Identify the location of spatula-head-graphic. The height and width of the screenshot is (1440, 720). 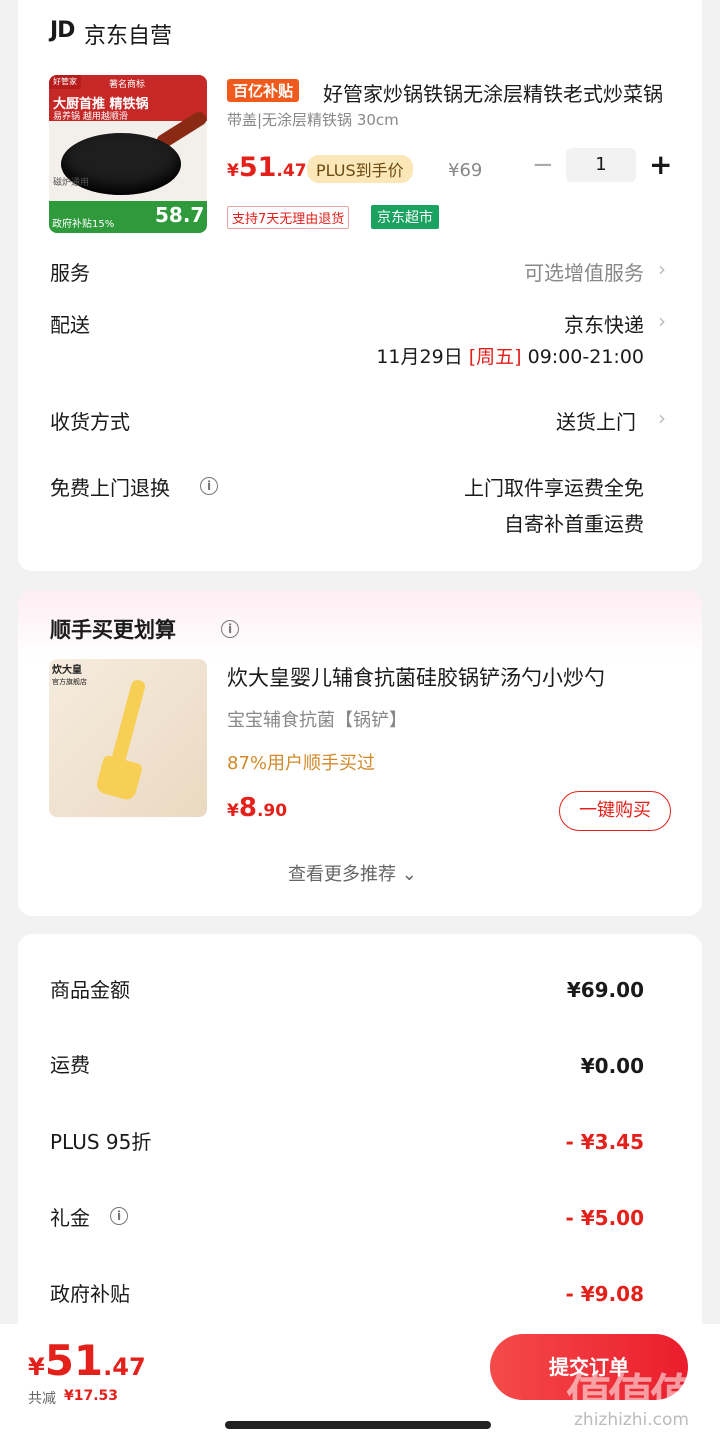
(119, 778).